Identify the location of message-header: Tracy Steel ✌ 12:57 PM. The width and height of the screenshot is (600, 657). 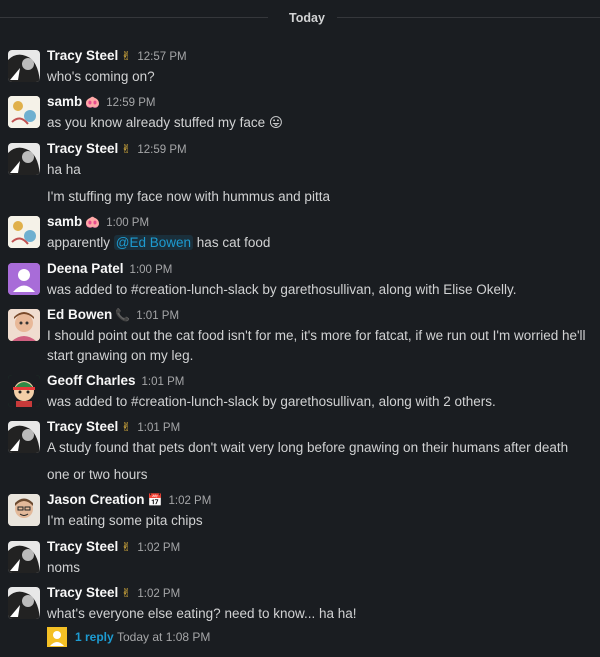
(117, 55).